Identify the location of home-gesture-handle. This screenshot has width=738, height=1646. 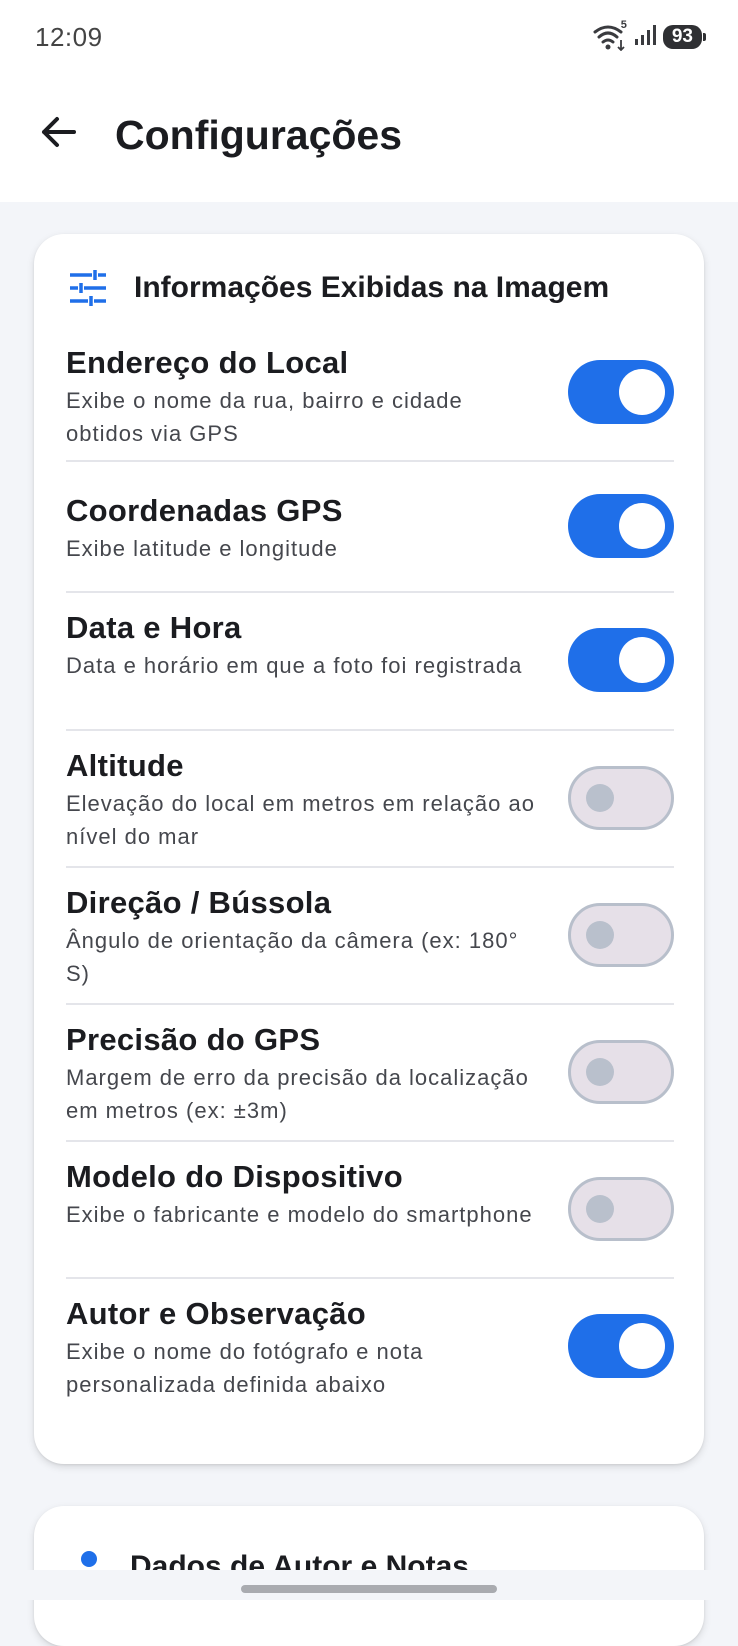
(369, 1589).